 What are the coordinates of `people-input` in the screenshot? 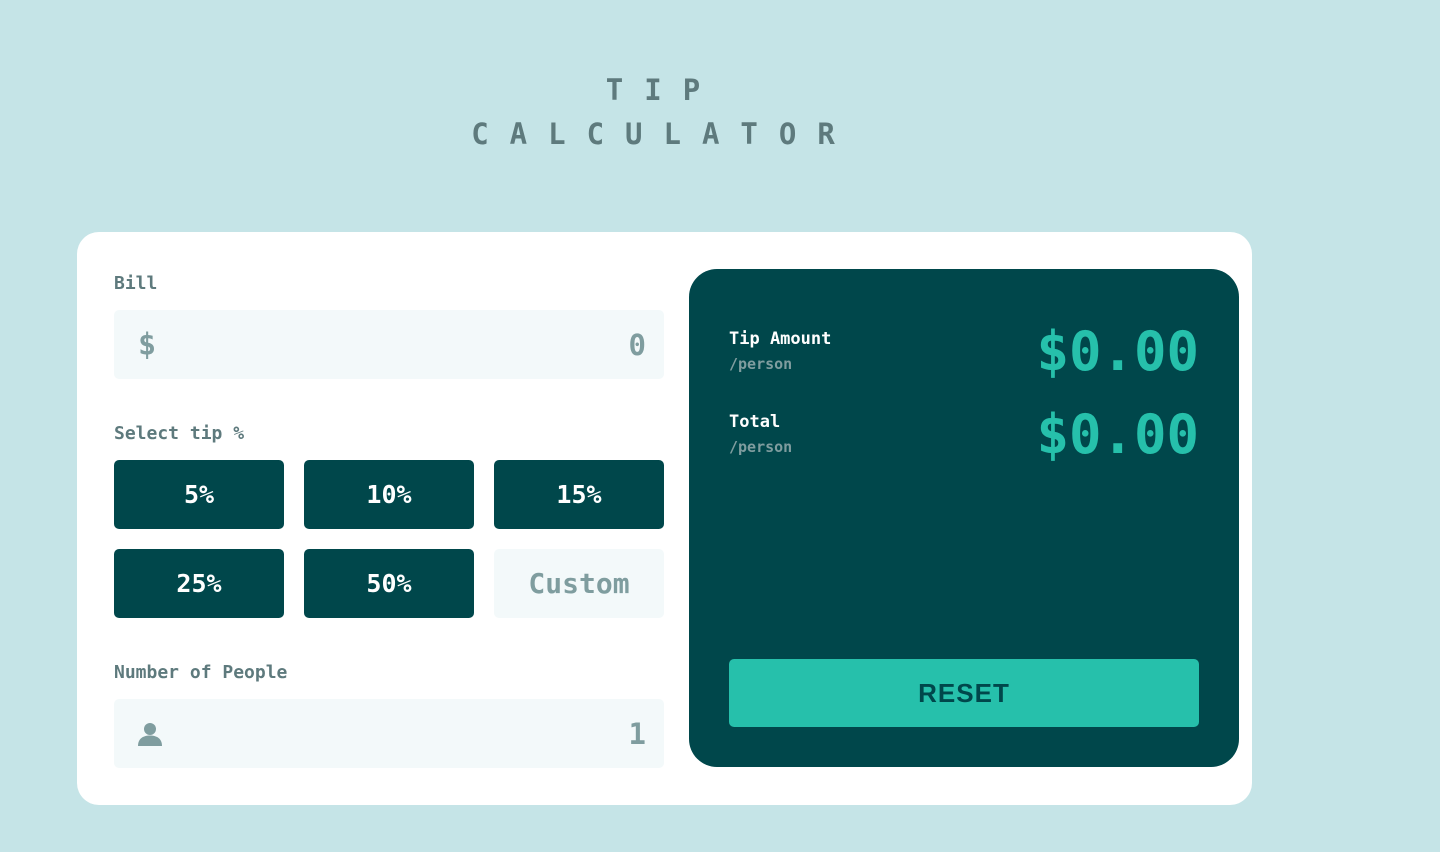 It's located at (415, 733).